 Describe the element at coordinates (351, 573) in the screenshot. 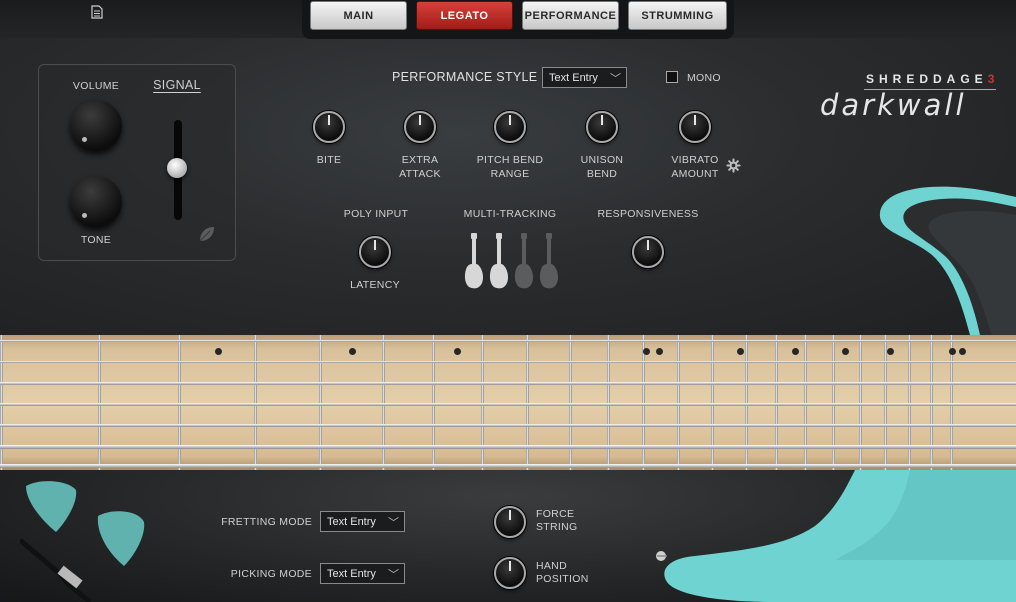

I see `picking-mode-value: Text Entry` at that location.